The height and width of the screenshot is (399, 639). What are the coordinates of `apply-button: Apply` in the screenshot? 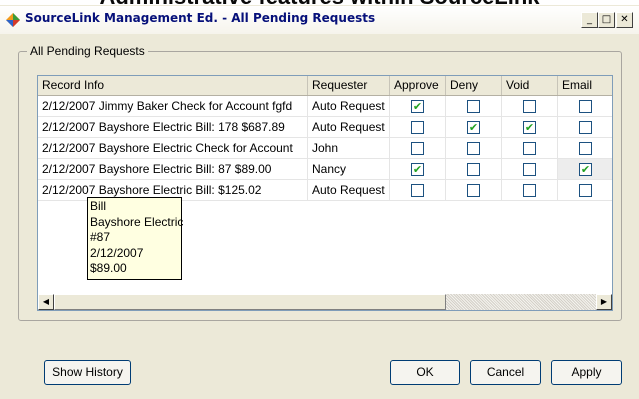 It's located at (586, 372).